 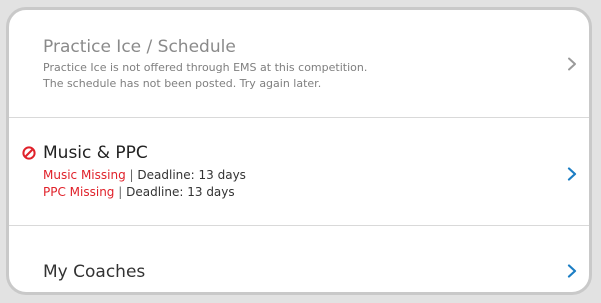 What do you see at coordinates (180, 192) in the screenshot?
I see `ppc-deadline: Deadline: 13 days` at bounding box center [180, 192].